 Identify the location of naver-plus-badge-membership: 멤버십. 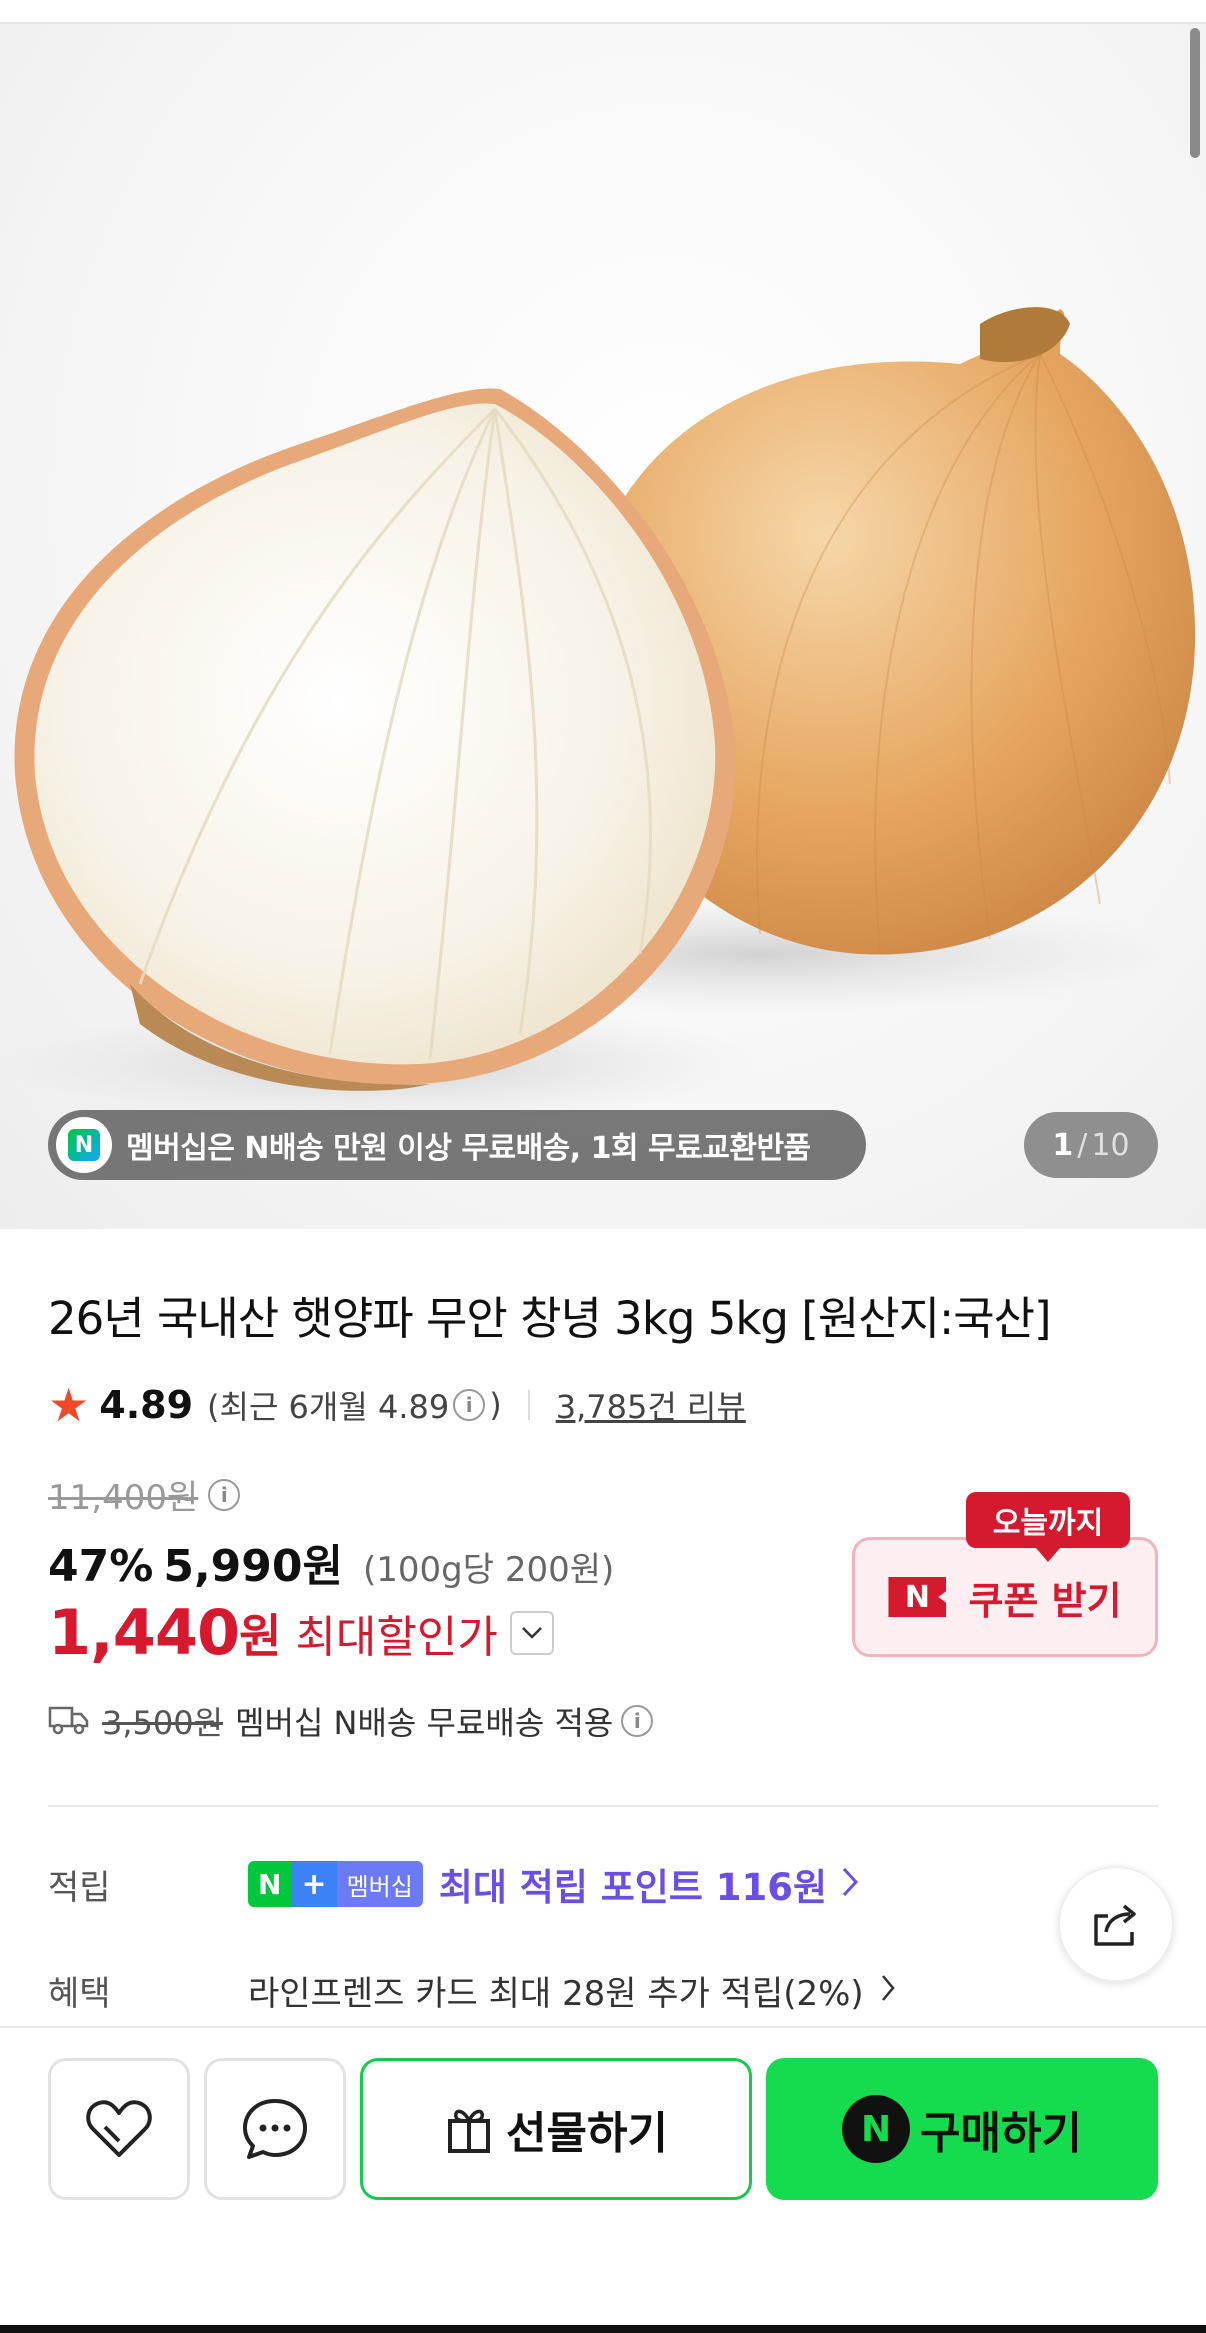
(379, 1884).